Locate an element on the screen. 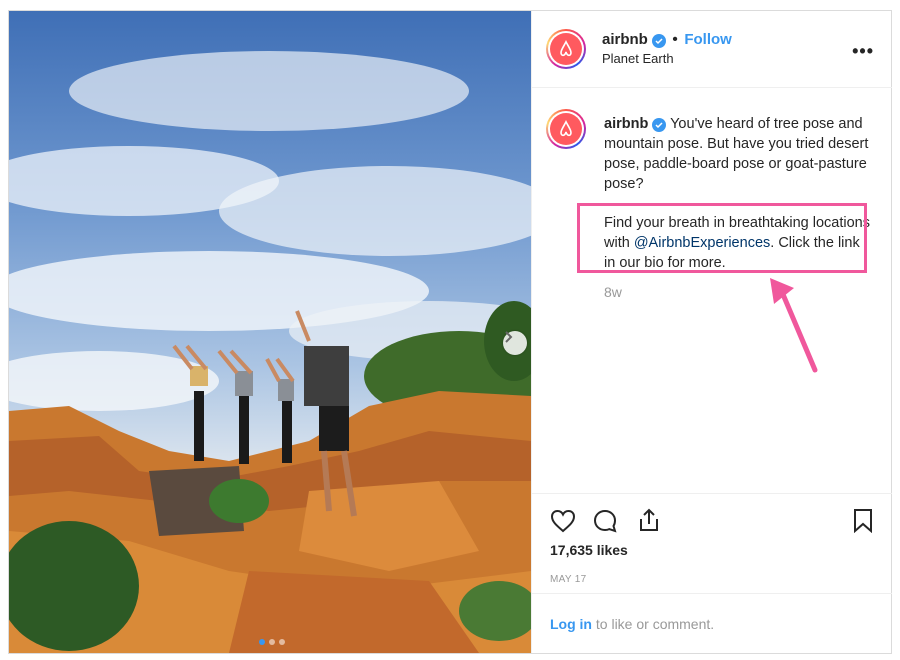  post-date: MAY 17 is located at coordinates (568, 579).